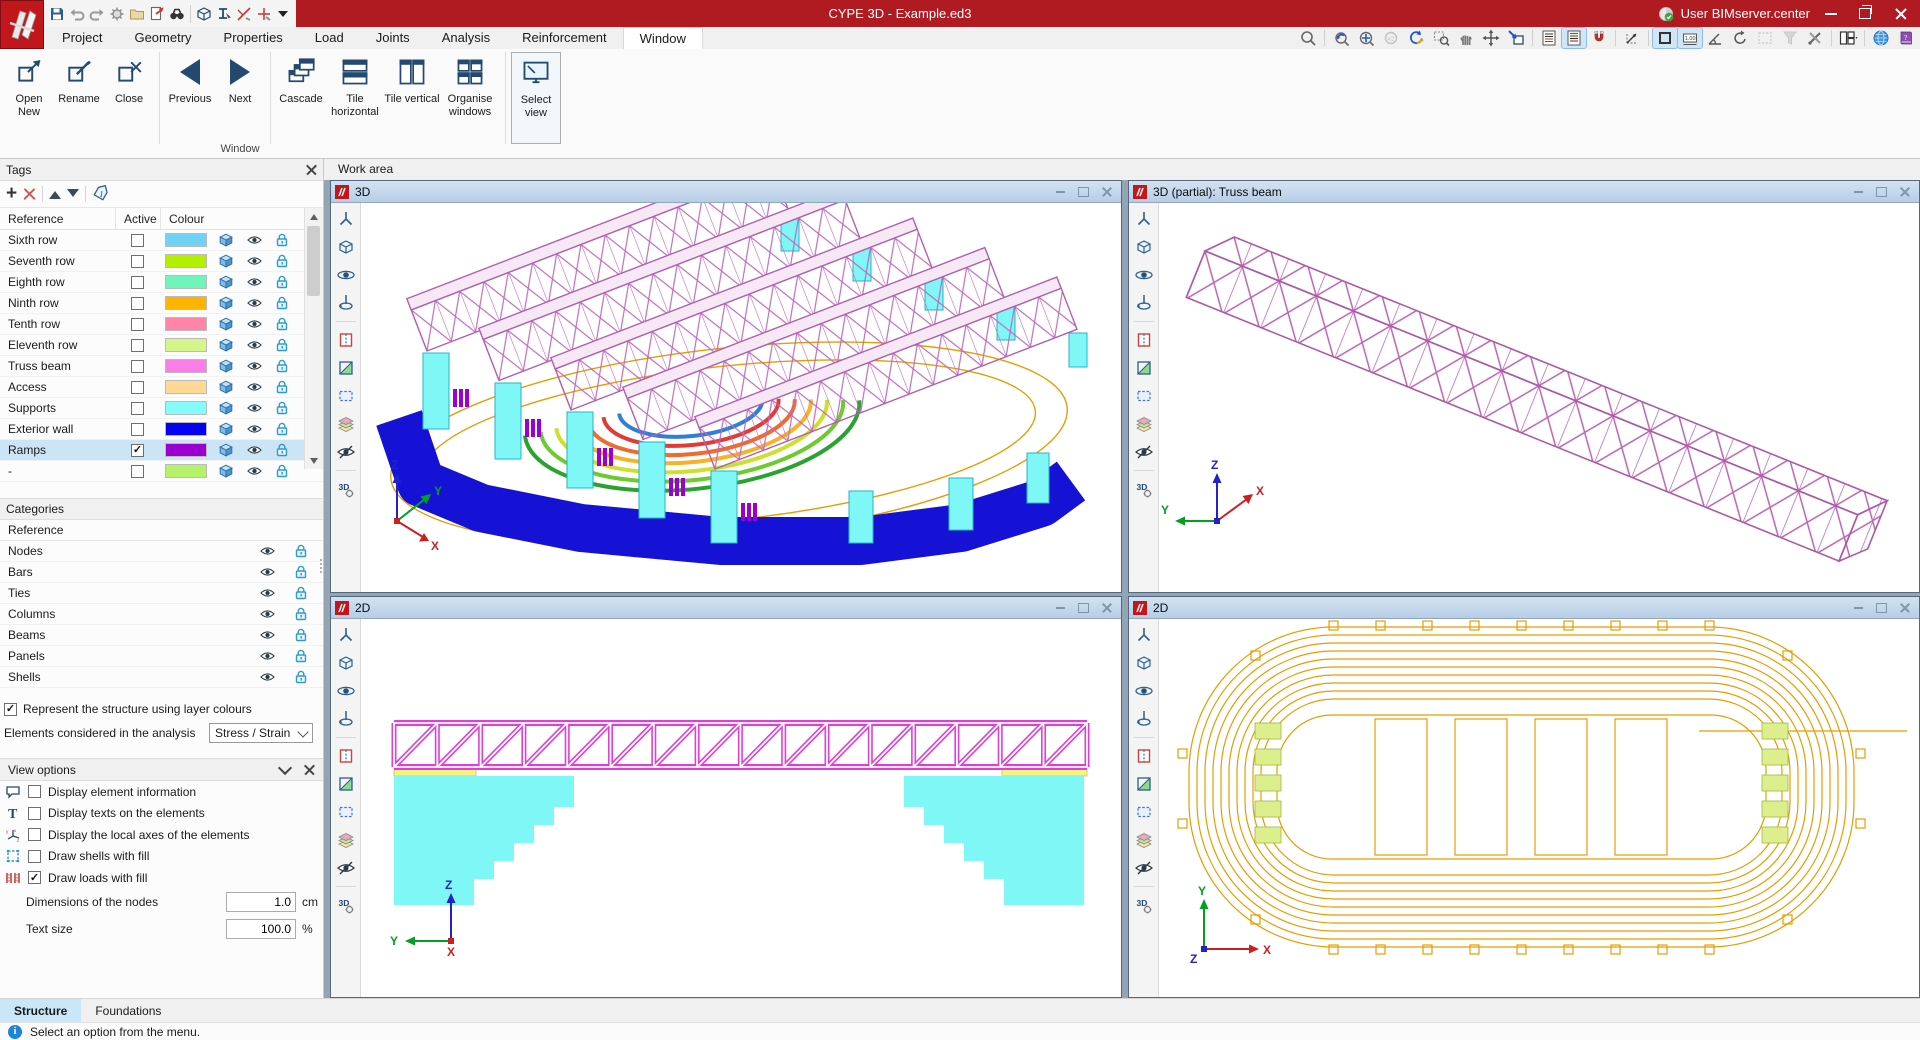  I want to click on tag-row-eleventh-row: Eleventh row, so click(161, 345).